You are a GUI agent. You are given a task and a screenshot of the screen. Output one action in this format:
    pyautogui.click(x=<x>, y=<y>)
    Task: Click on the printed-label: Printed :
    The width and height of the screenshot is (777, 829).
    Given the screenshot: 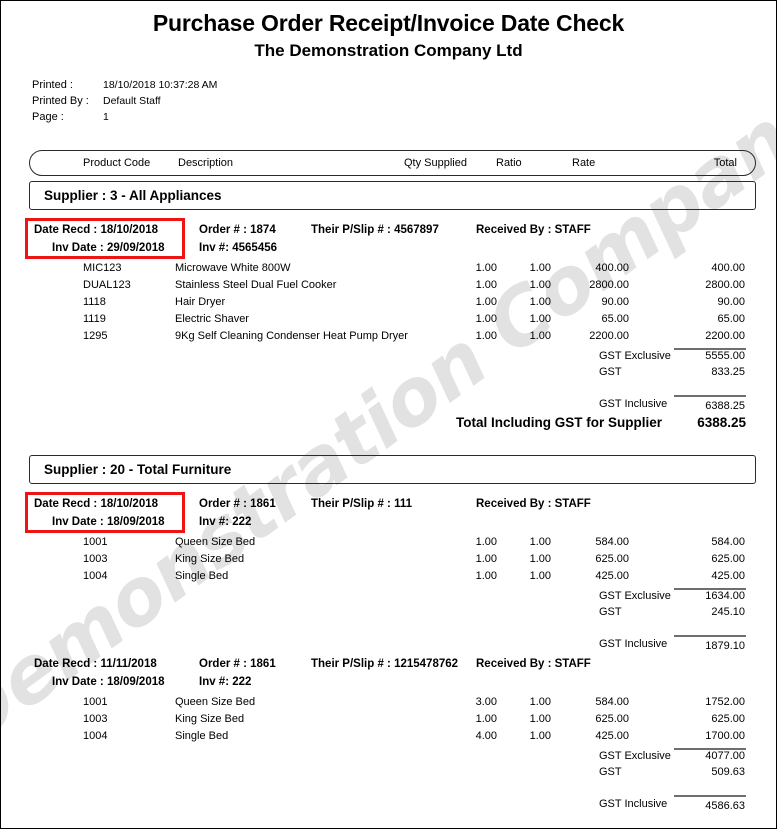 What is the action you would take?
    pyautogui.click(x=52, y=85)
    